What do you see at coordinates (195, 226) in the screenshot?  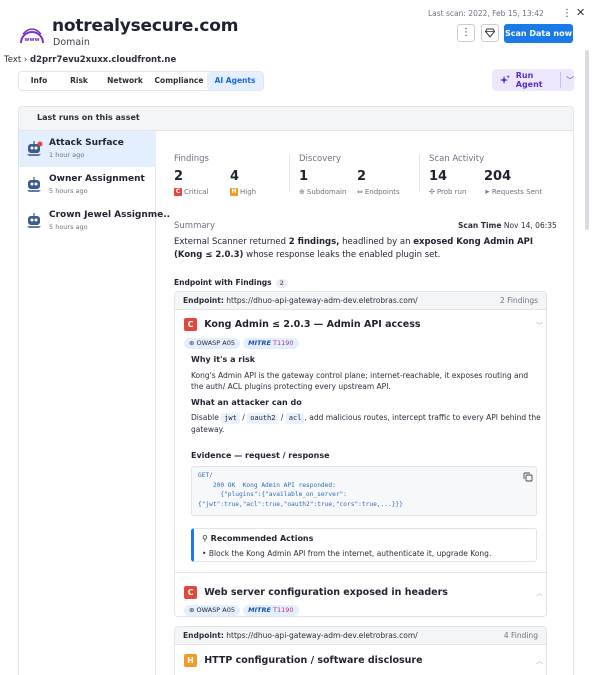 I see `summary-label: Summary` at bounding box center [195, 226].